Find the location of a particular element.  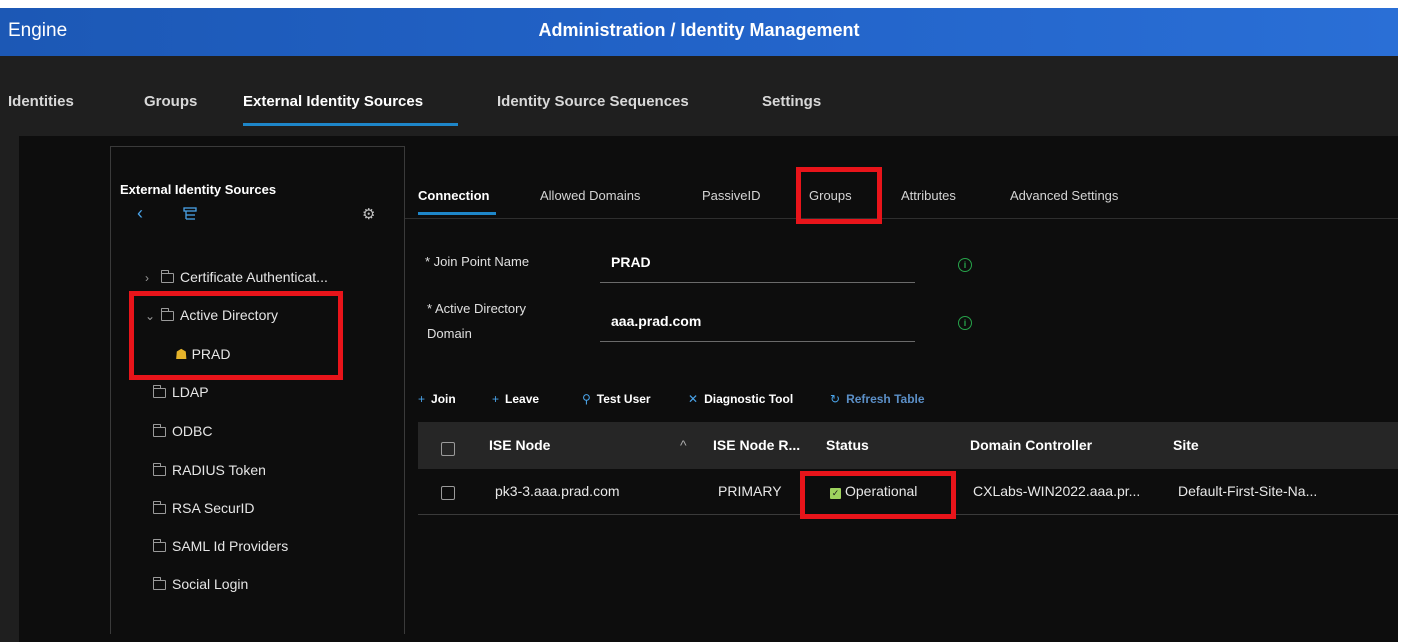

sidebar-item-label: SAML Id Providers is located at coordinates (230, 546).